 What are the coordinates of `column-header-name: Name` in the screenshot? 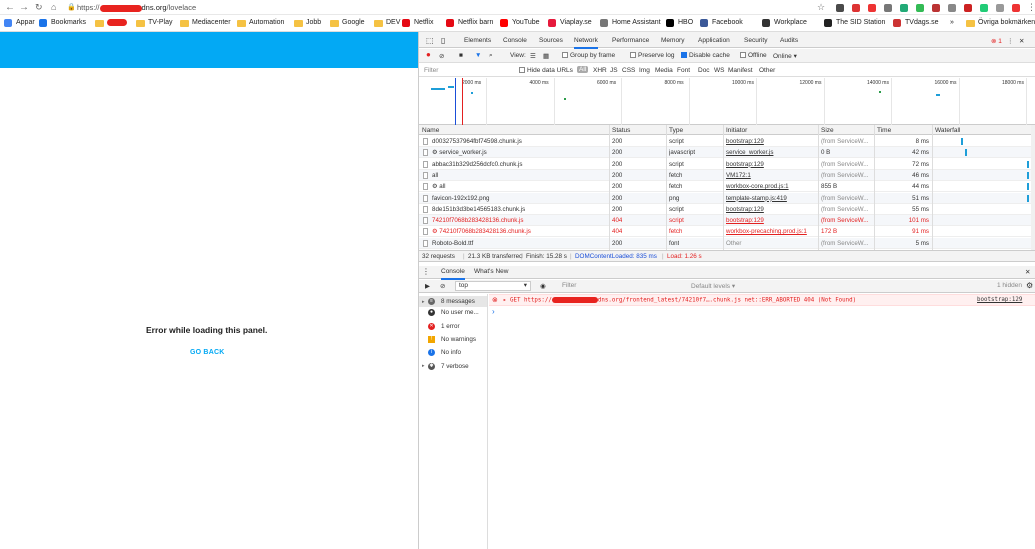 It's located at (430, 130).